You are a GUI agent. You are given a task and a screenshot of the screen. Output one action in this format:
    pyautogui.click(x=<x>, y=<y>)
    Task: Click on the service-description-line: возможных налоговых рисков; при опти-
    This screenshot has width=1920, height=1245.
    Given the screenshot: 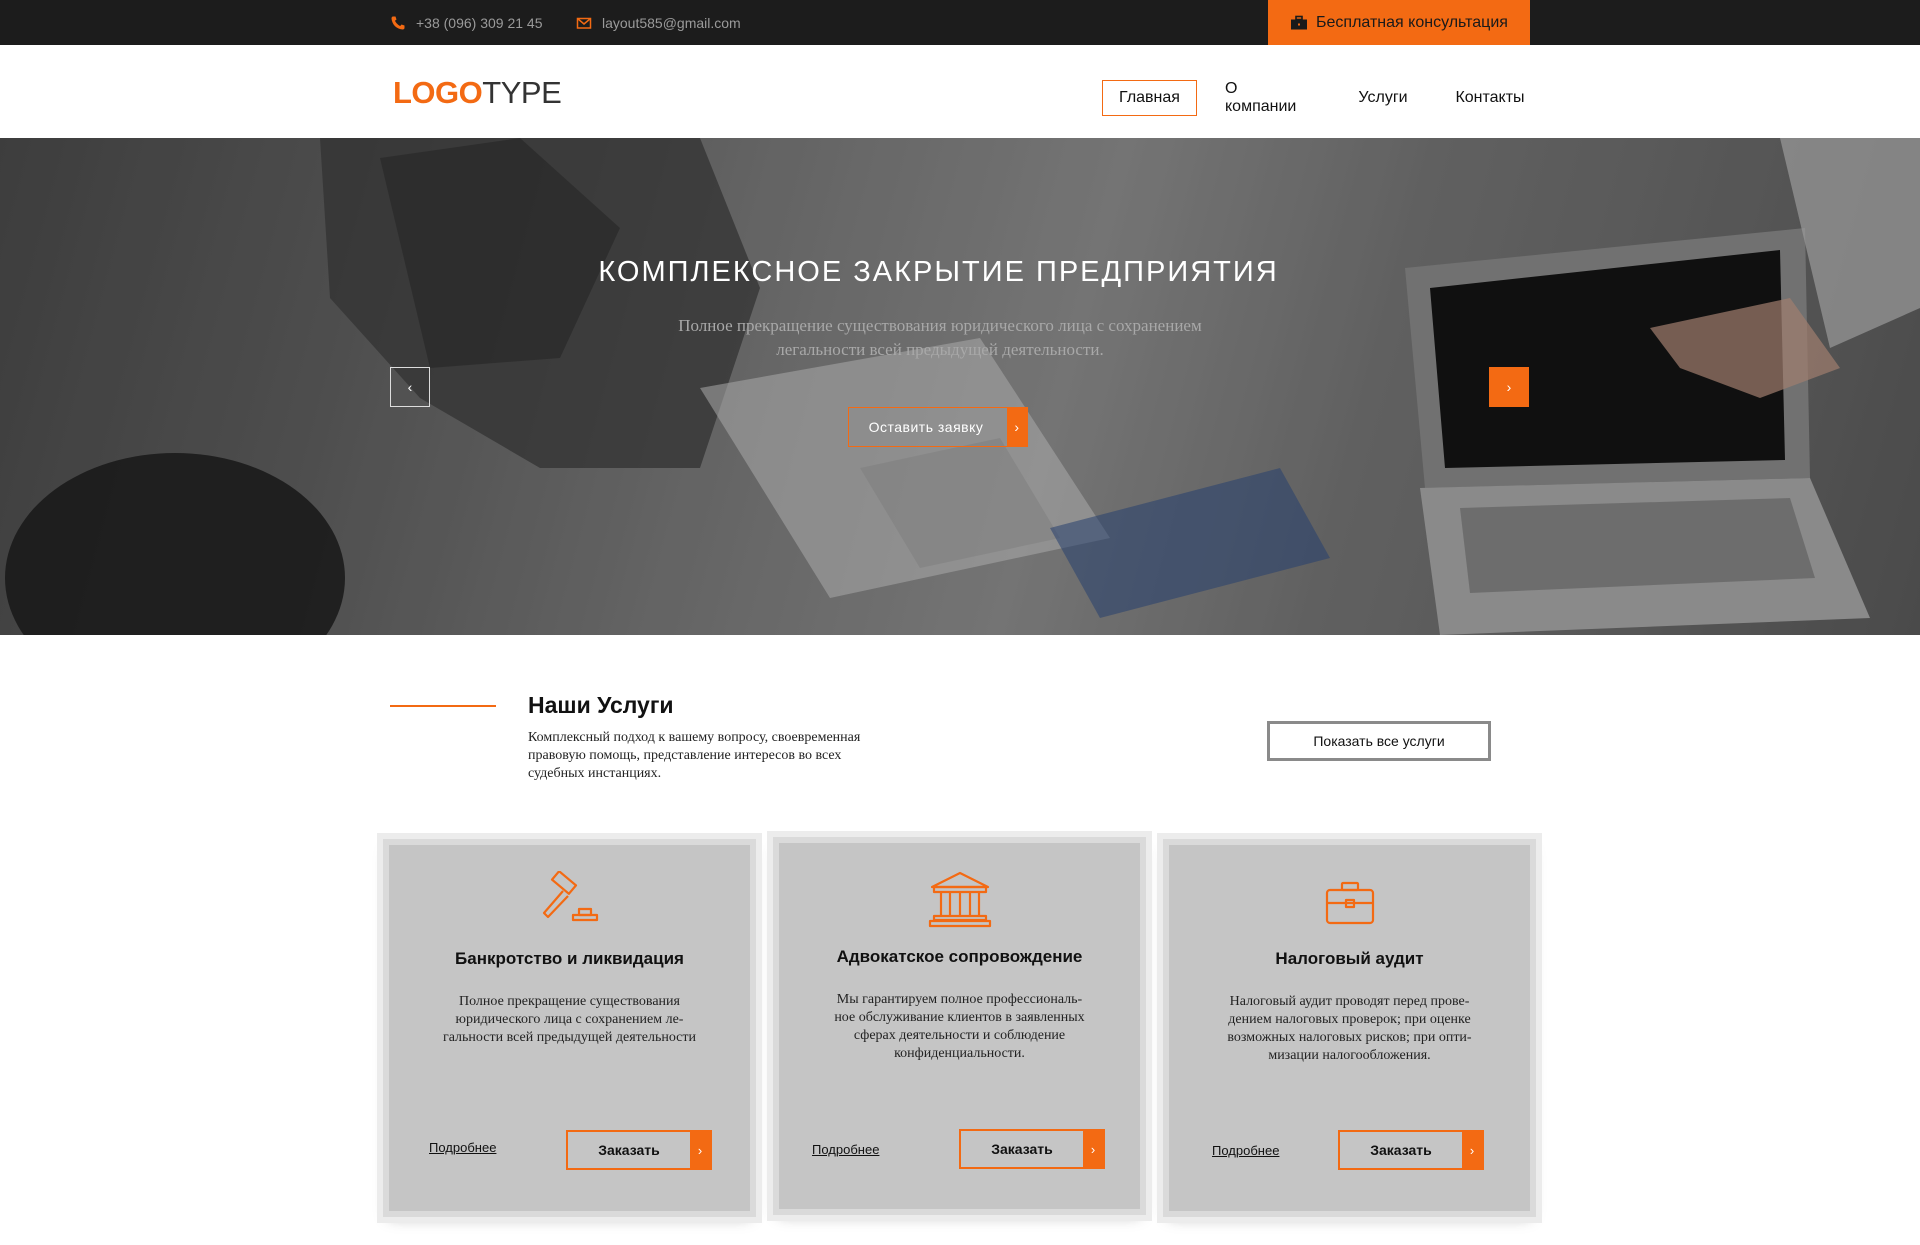 What is the action you would take?
    pyautogui.click(x=1349, y=1037)
    